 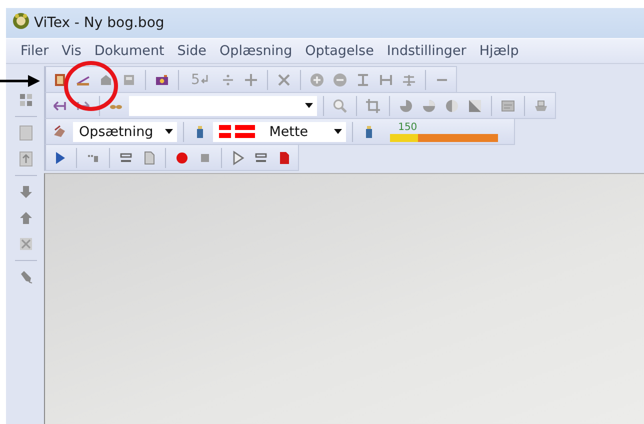 I want to click on app-icon, so click(x=21, y=21).